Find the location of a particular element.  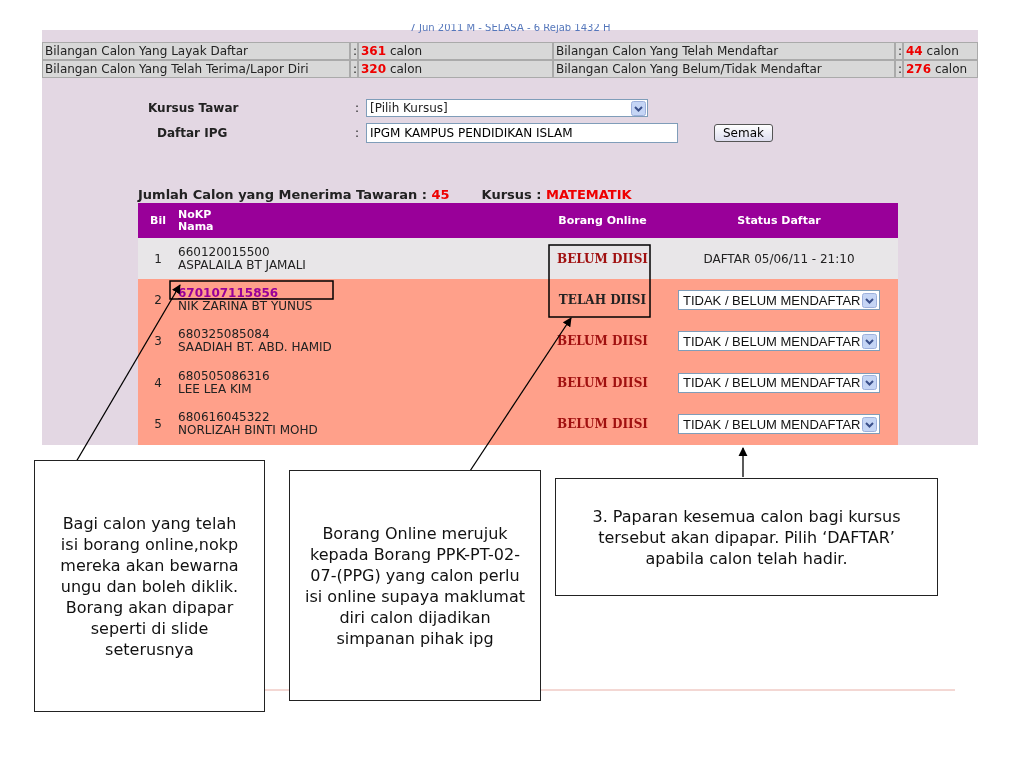

table-cell: 4 is located at coordinates (158, 382).